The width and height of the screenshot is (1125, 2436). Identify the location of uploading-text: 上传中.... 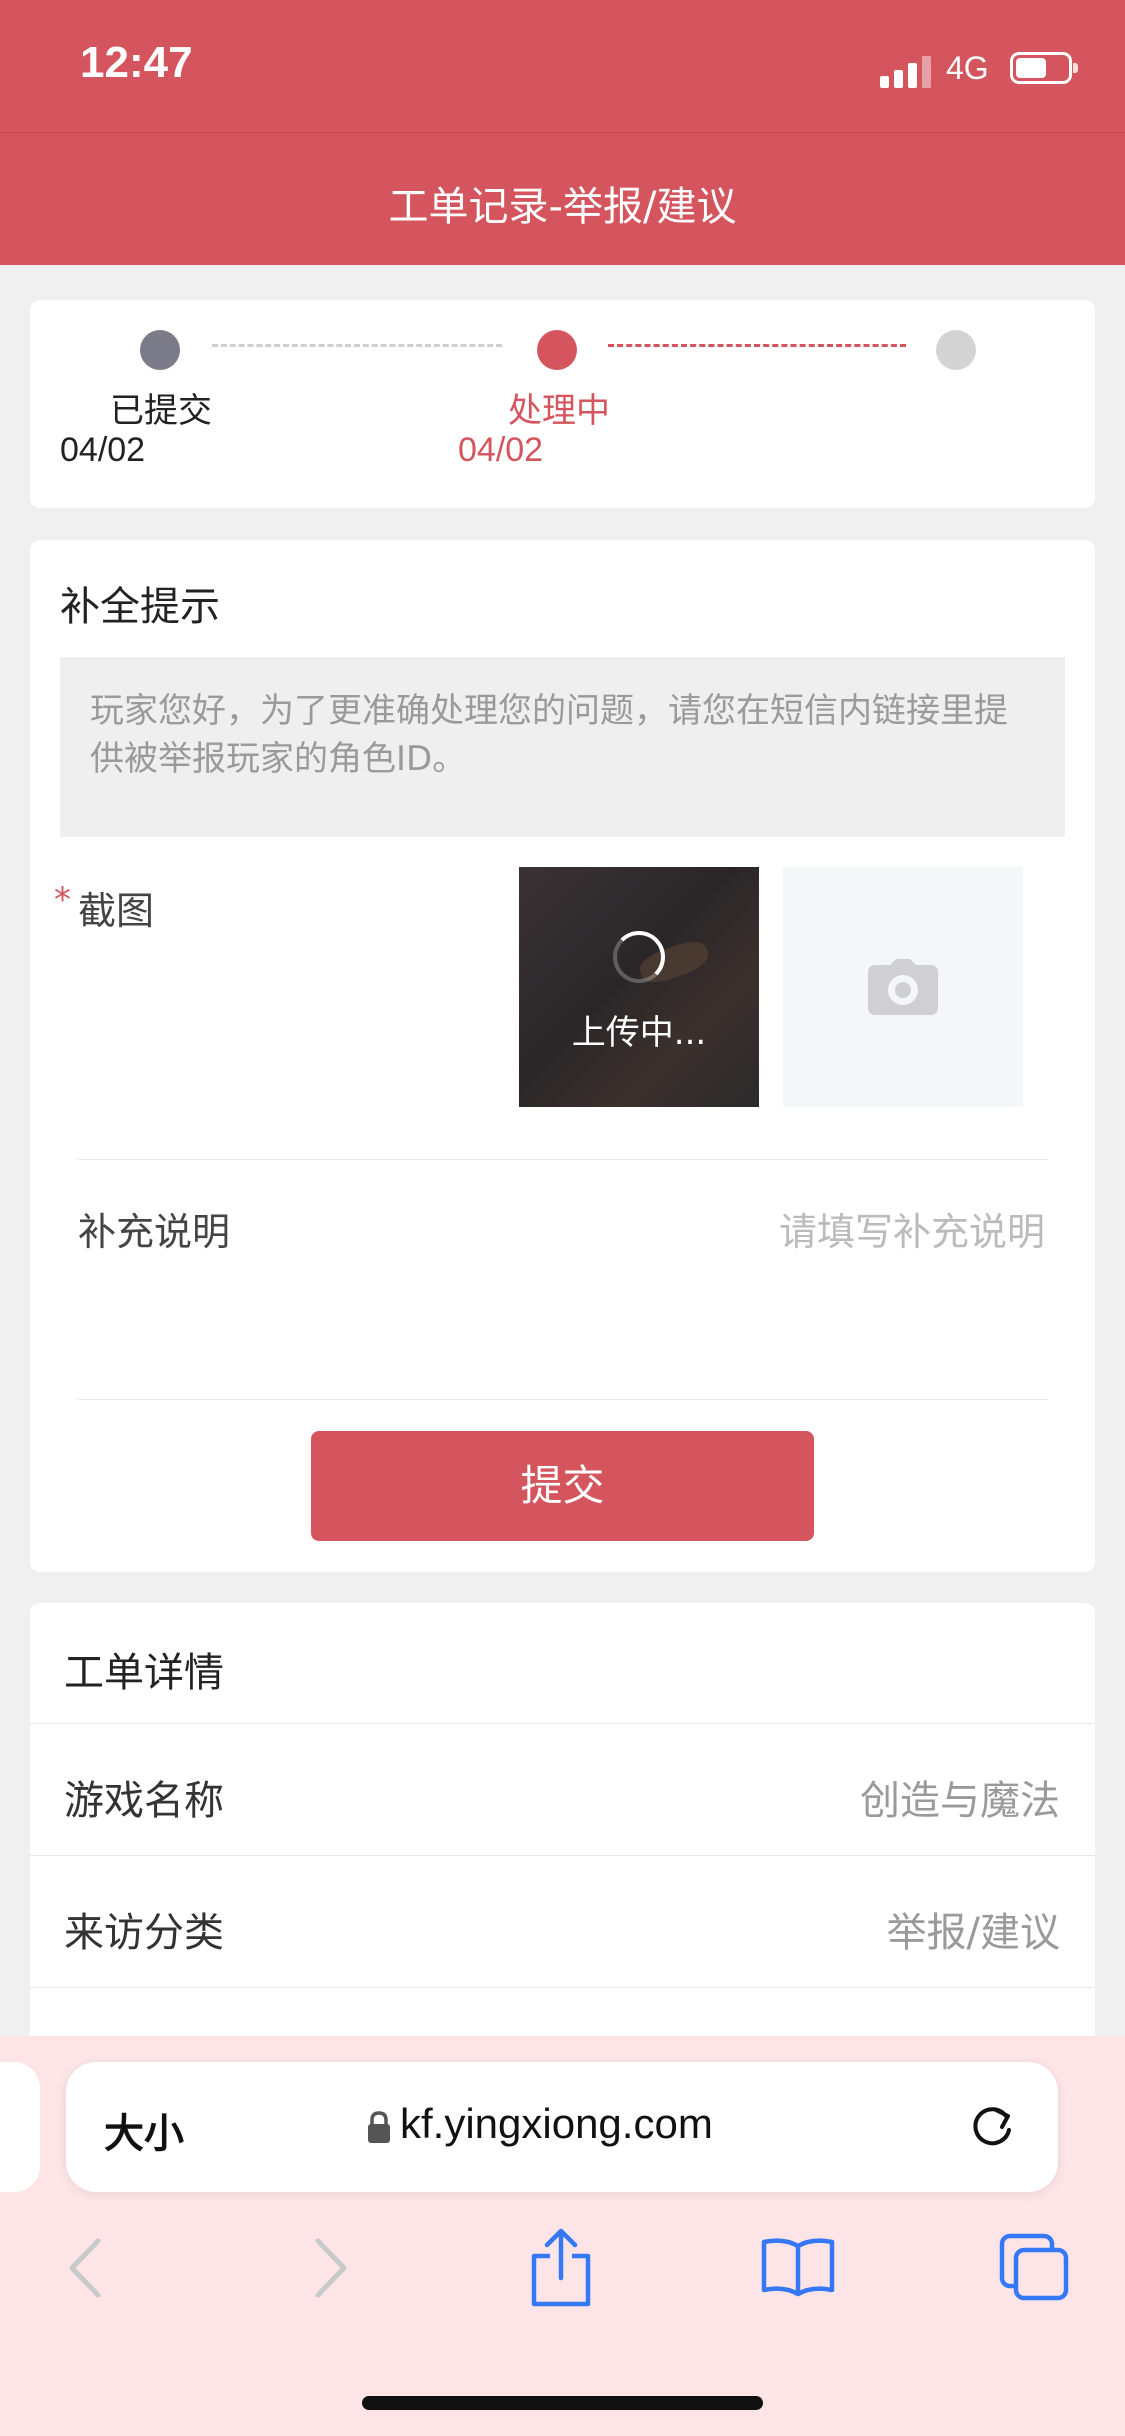
(639, 1033).